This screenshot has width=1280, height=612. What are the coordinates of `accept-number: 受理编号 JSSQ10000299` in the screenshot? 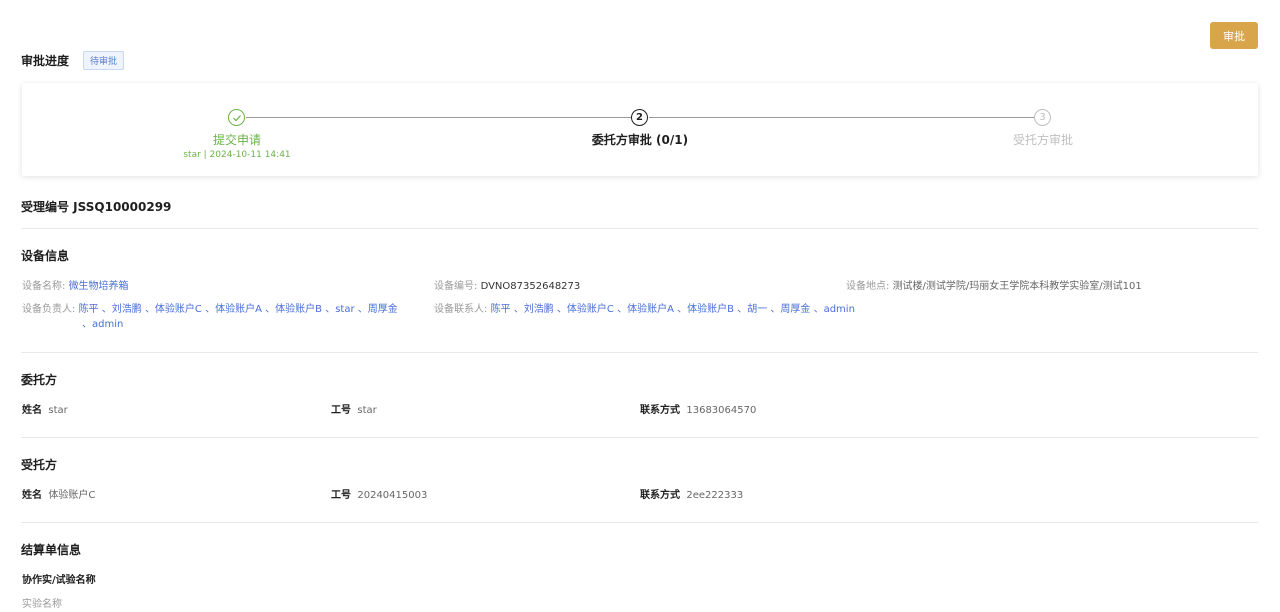 It's located at (96, 206).